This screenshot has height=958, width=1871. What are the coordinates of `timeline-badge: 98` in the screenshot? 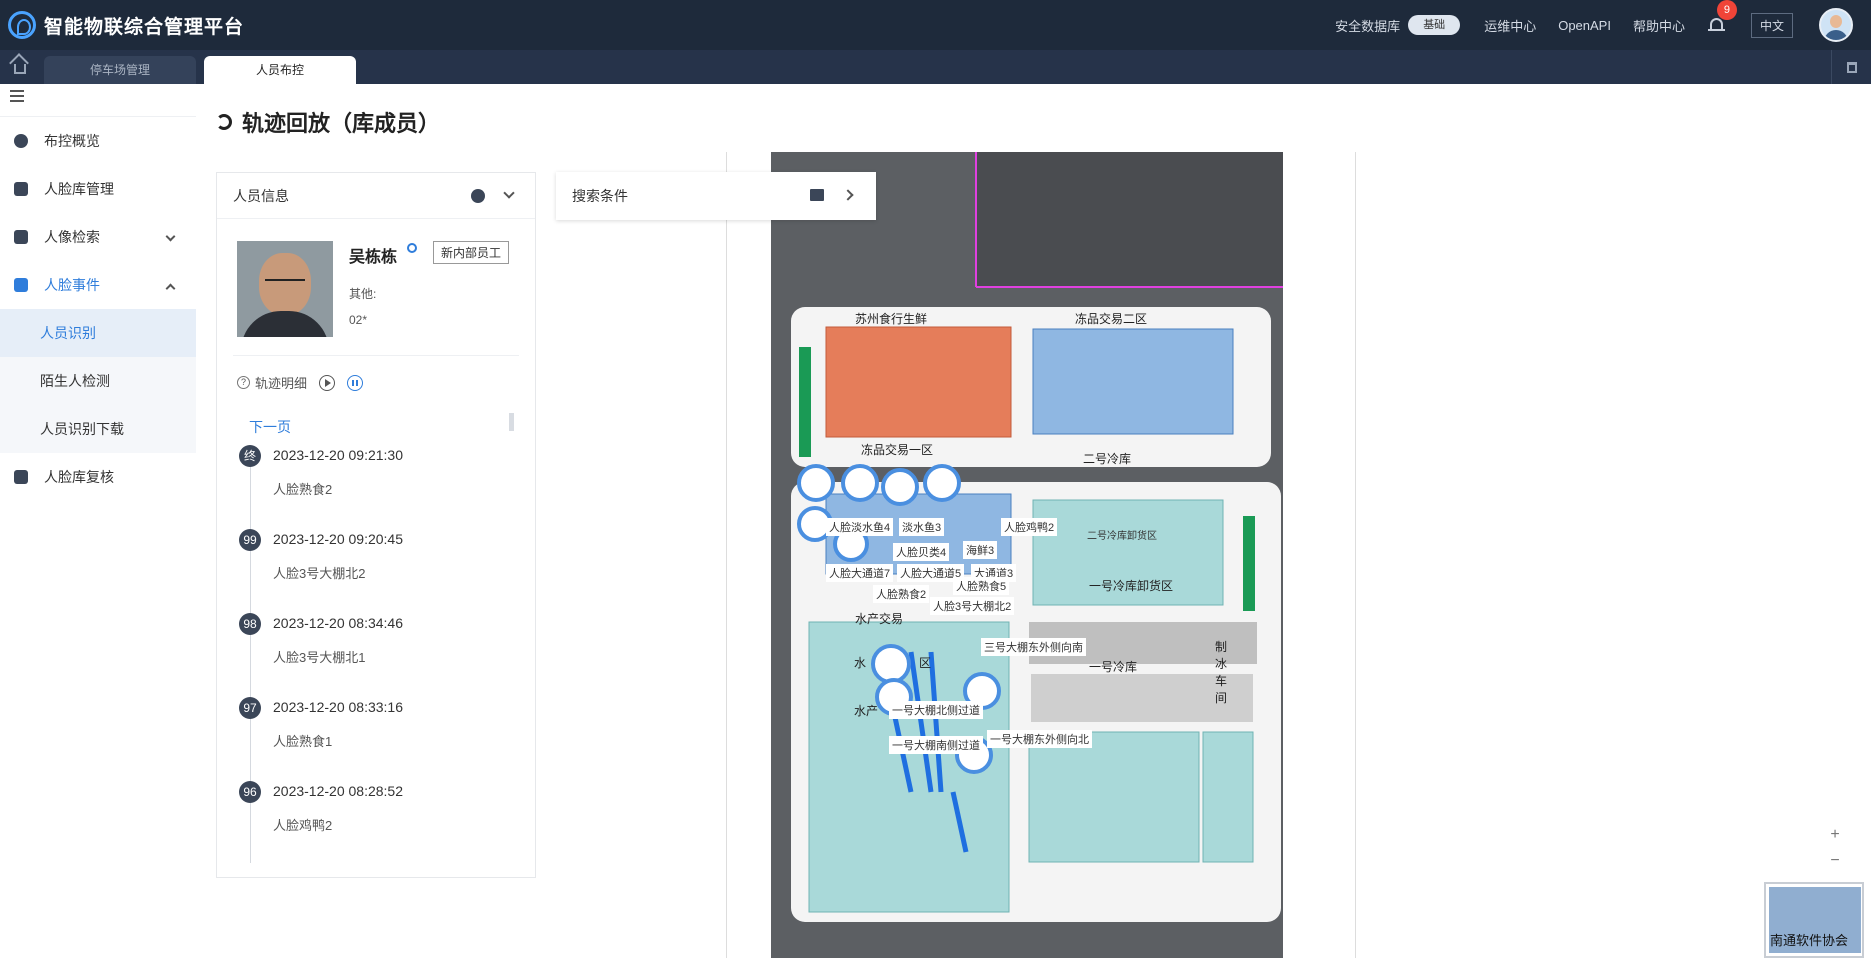 It's located at (250, 624).